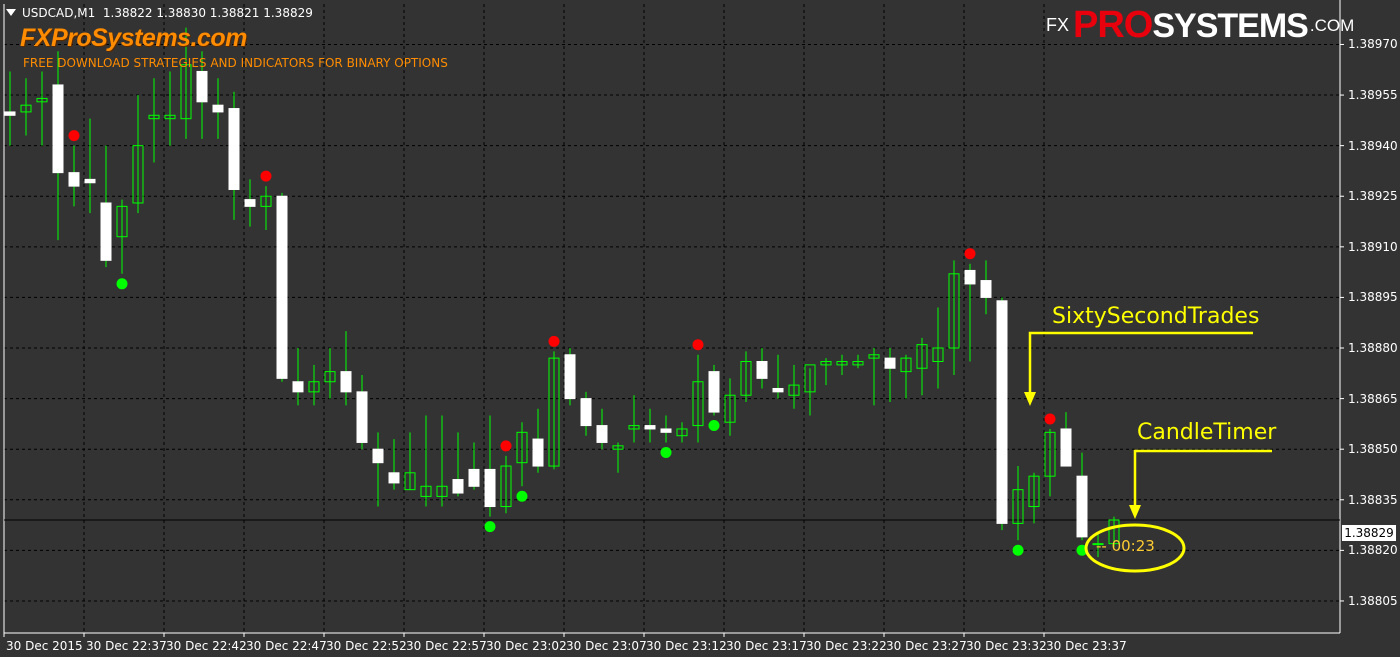  I want to click on time-tick-label: 30 Dec 22:57, so click(446, 646).